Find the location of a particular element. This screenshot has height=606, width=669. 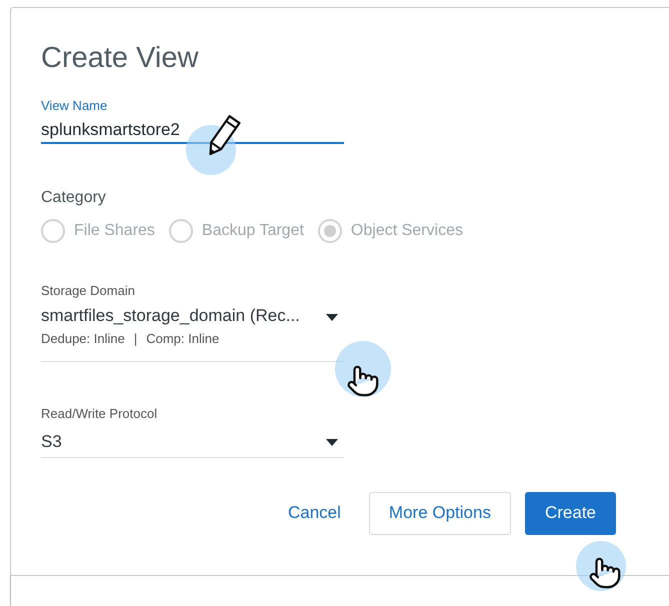

category-label: Category is located at coordinates (74, 198).